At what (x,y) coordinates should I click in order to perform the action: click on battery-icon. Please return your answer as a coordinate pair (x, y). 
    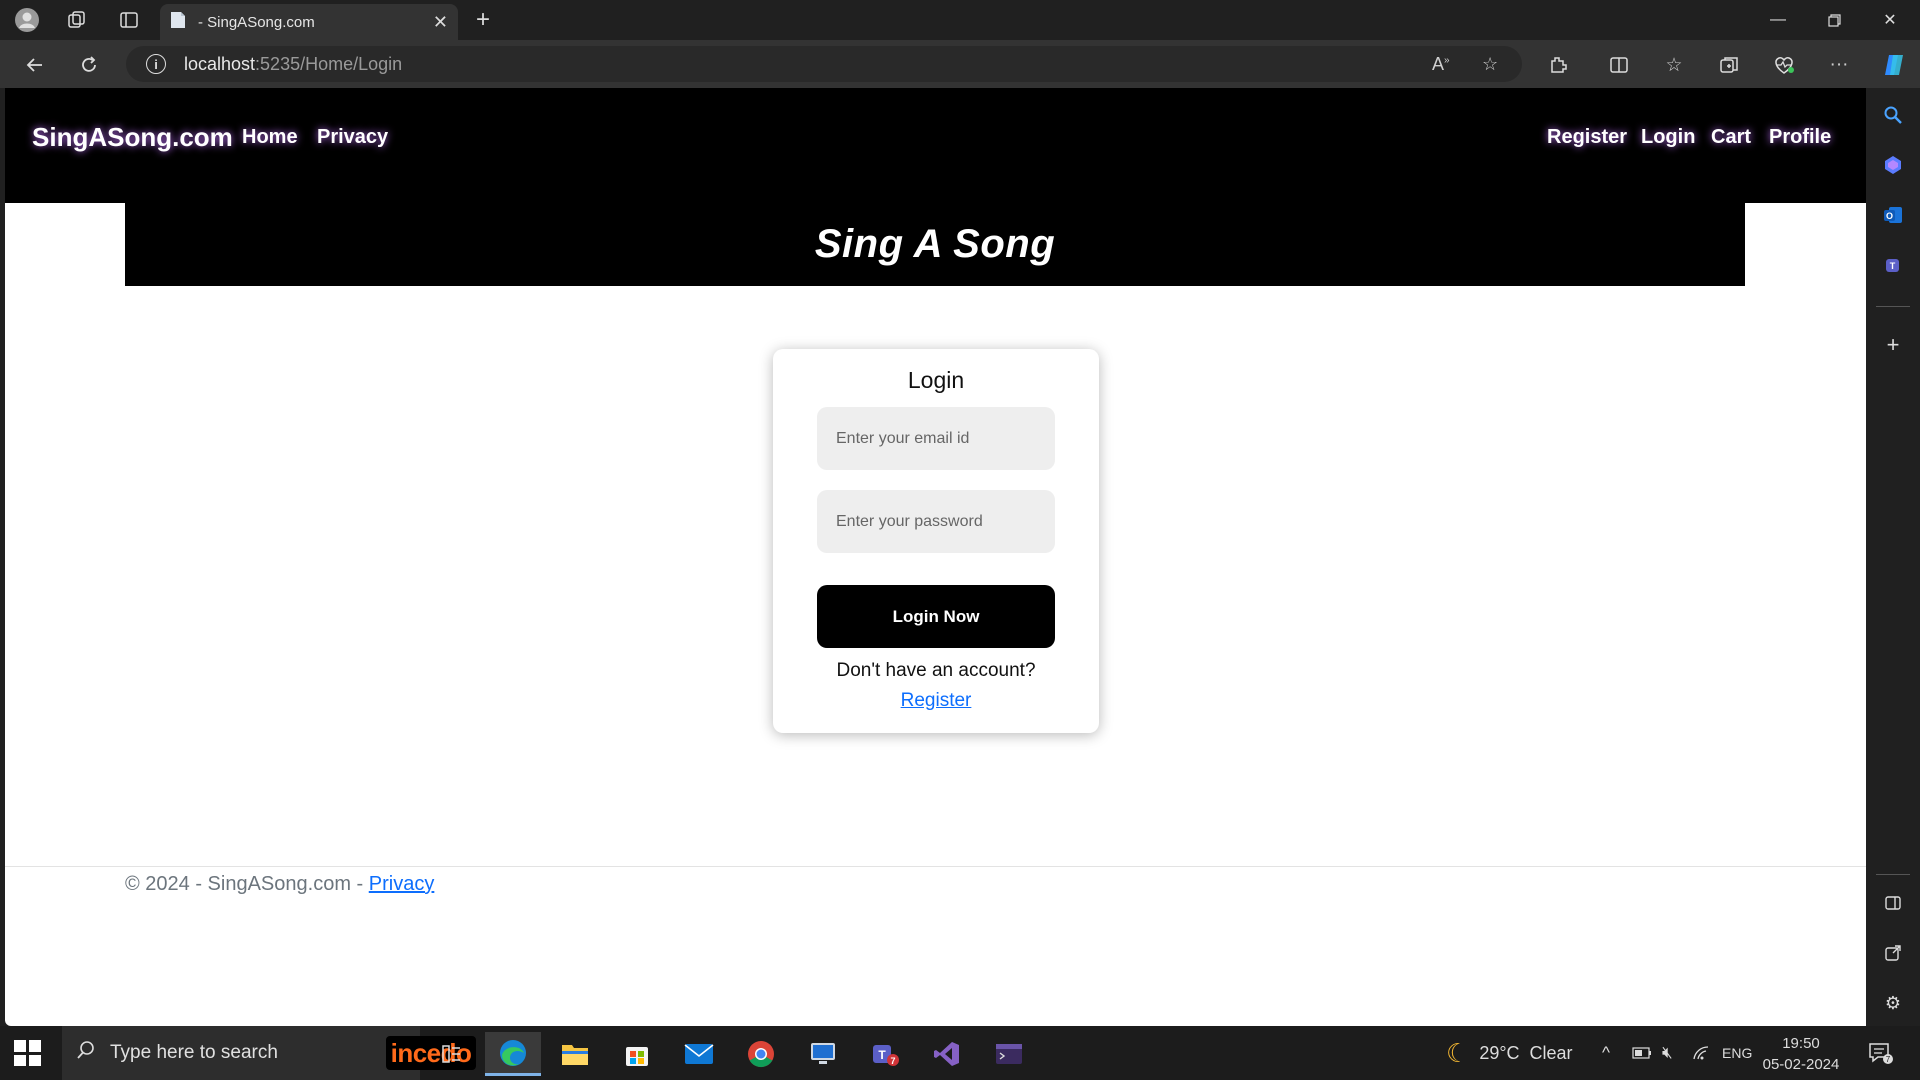
    Looking at the image, I should click on (1642, 1053).